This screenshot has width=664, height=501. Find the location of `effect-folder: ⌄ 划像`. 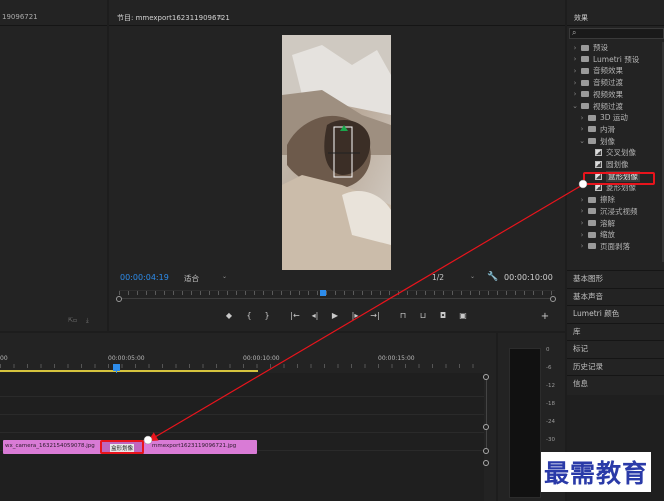

effect-folder: ⌄ 划像 is located at coordinates (596, 141).